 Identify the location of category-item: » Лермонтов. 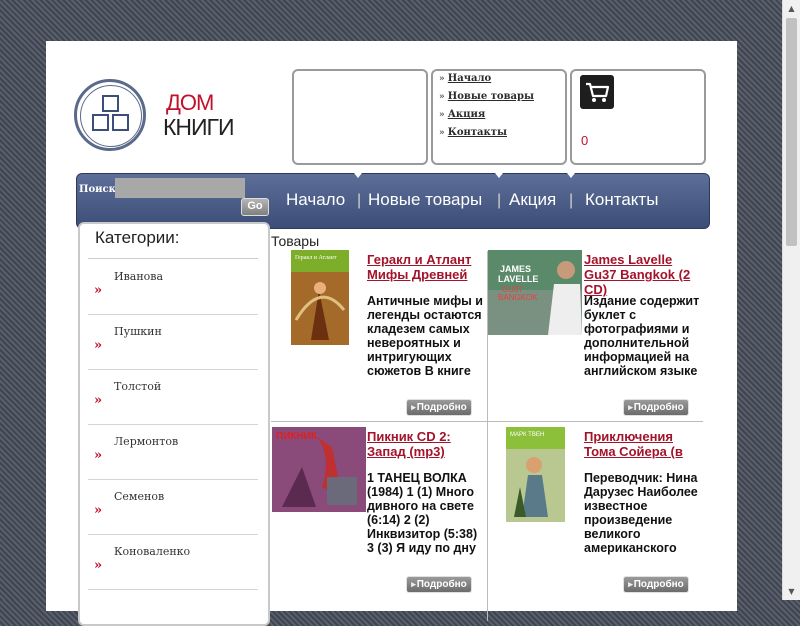
(173, 452).